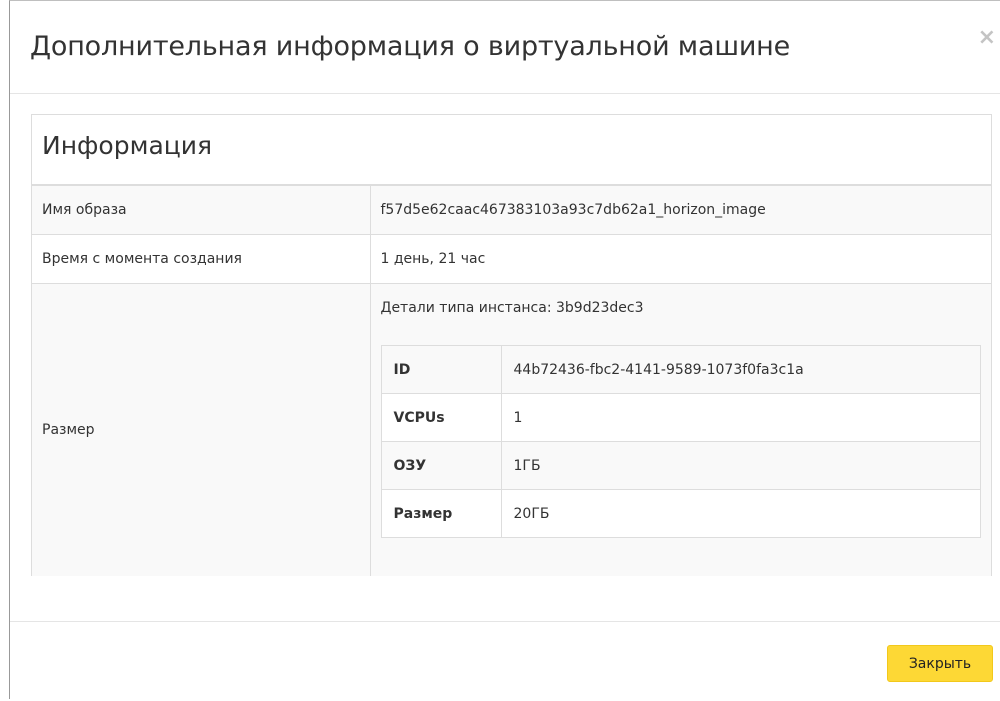  Describe the element at coordinates (127, 145) in the screenshot. I see `panel-title: Информация` at that location.